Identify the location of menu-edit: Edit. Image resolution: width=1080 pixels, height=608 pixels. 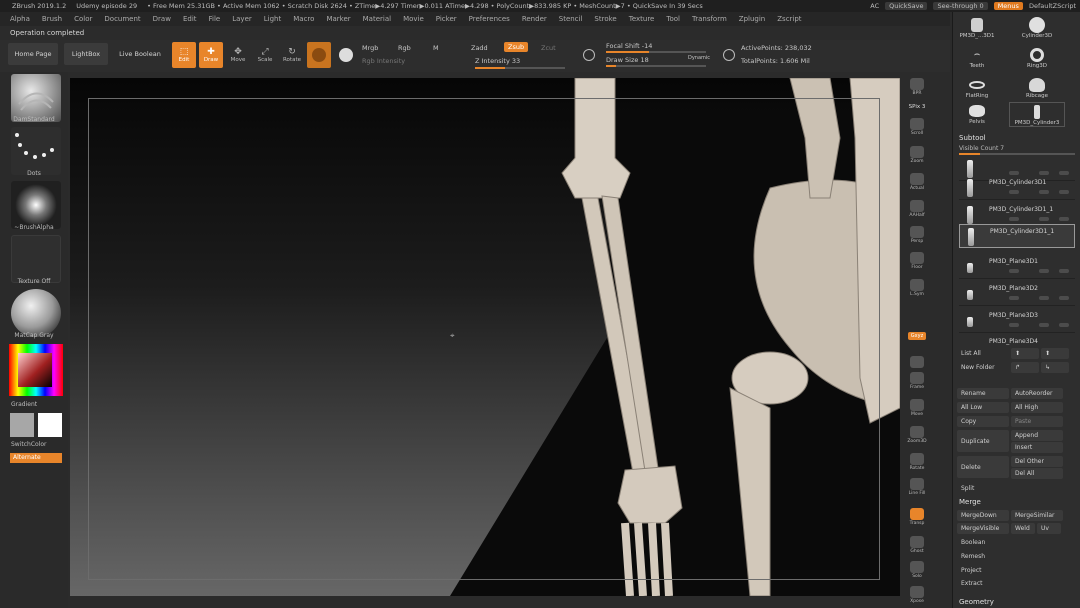
(190, 19).